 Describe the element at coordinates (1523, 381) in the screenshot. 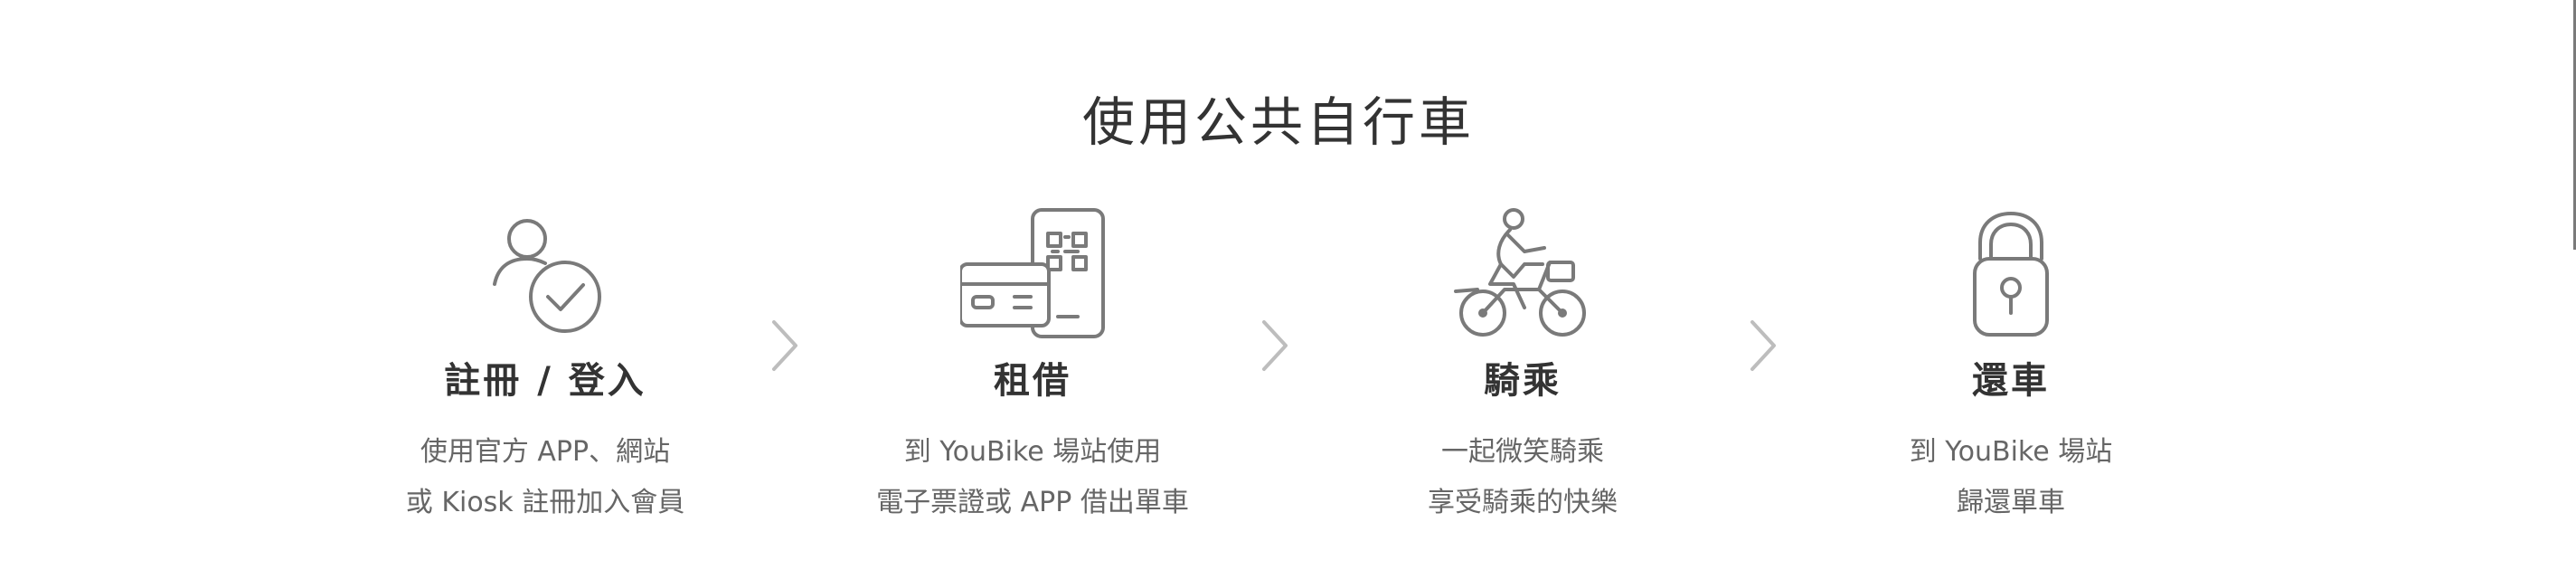

I see `step-title: 騎乘` at that location.